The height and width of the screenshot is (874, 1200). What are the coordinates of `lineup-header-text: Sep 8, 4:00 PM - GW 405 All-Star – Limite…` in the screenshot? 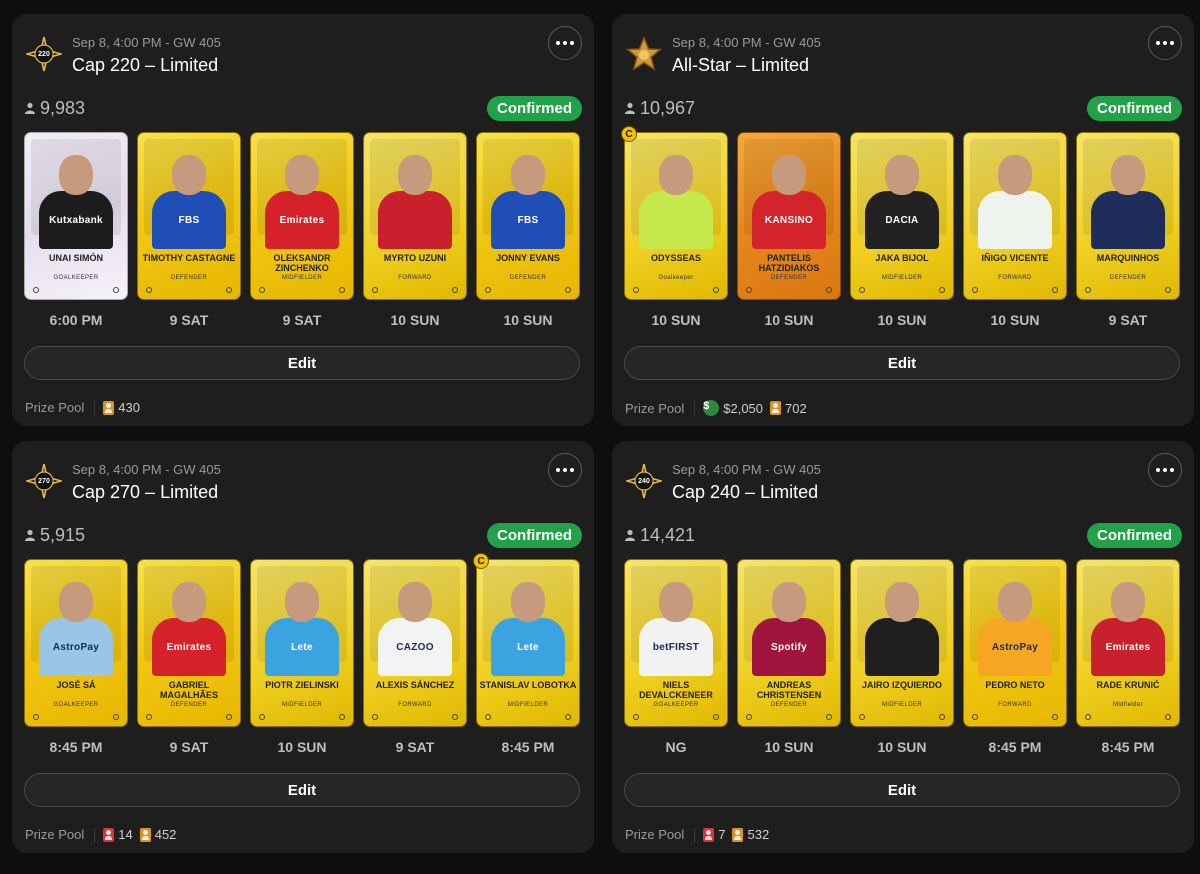 It's located at (746, 55).